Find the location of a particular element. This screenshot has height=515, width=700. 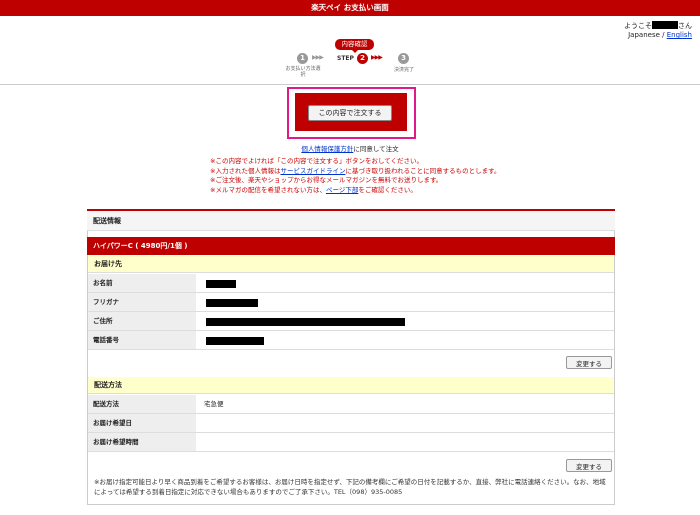

recipient-row-phone: 電話番号 is located at coordinates (351, 340).